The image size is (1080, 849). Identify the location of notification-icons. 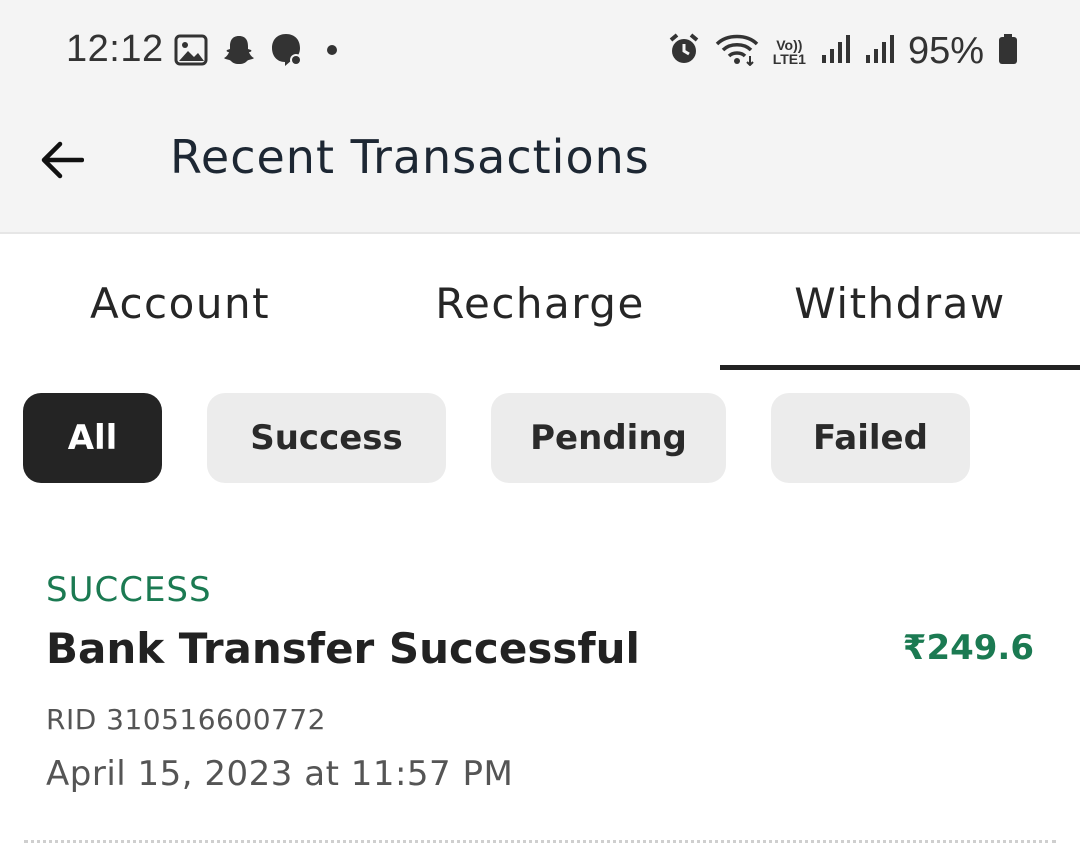
(260, 52).